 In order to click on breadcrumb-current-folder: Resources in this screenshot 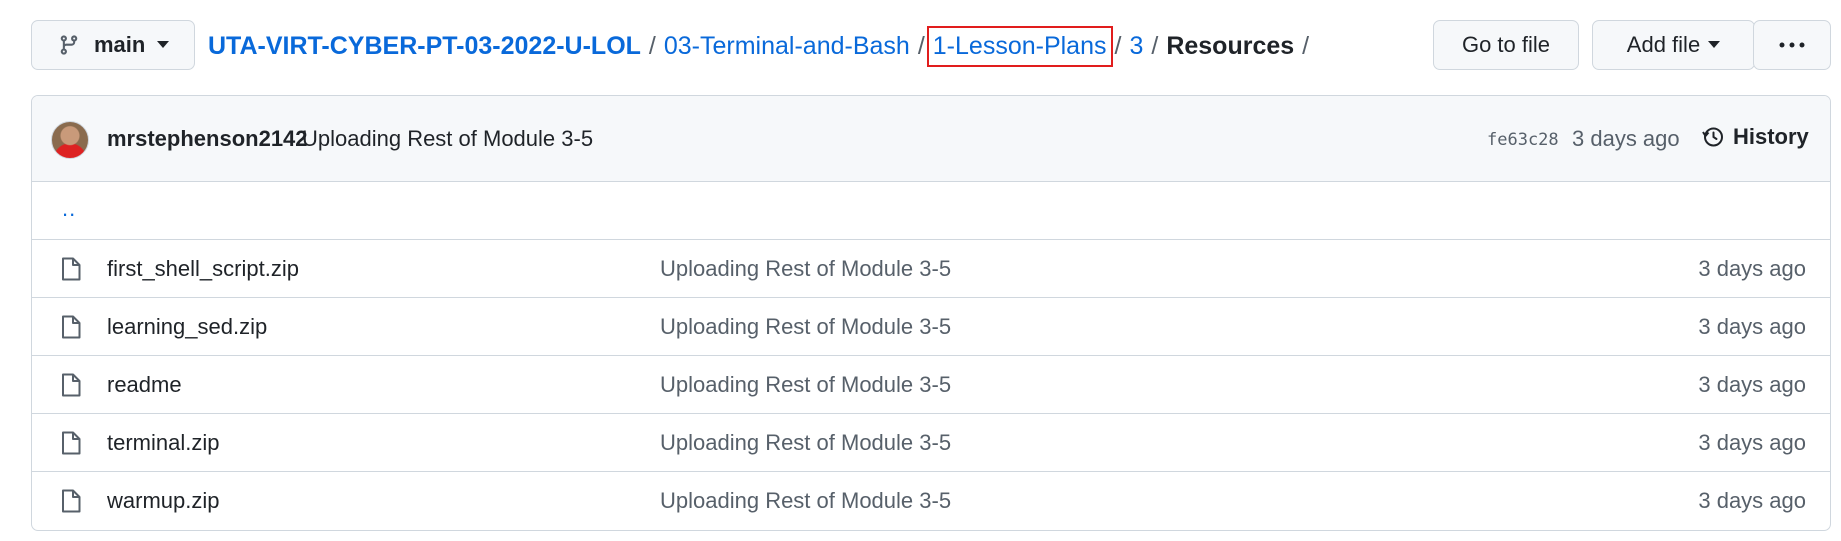, I will do `click(1230, 45)`.